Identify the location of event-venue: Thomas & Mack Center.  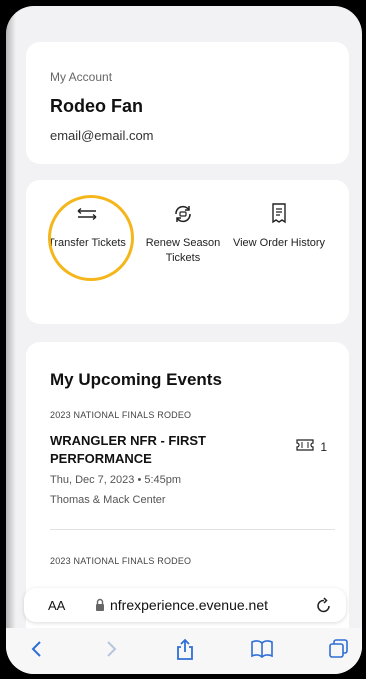
(108, 500).